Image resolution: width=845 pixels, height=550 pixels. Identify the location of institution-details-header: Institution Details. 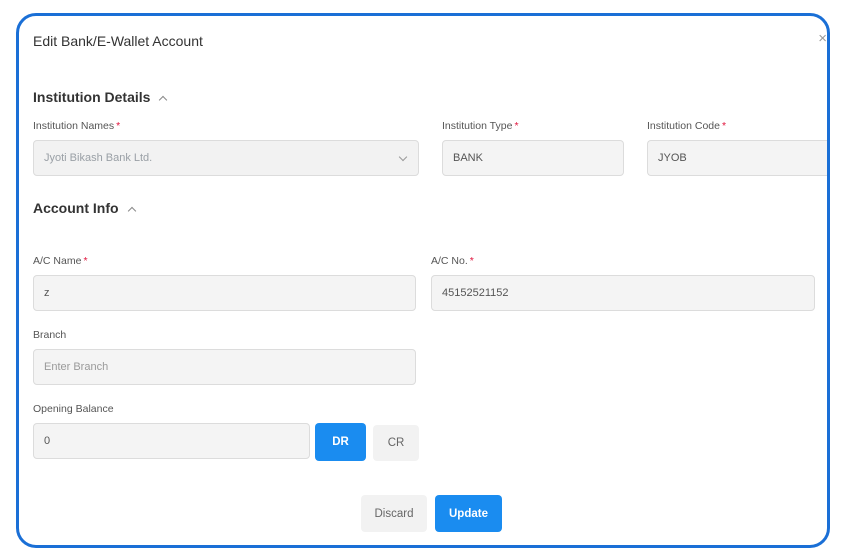
(100, 97).